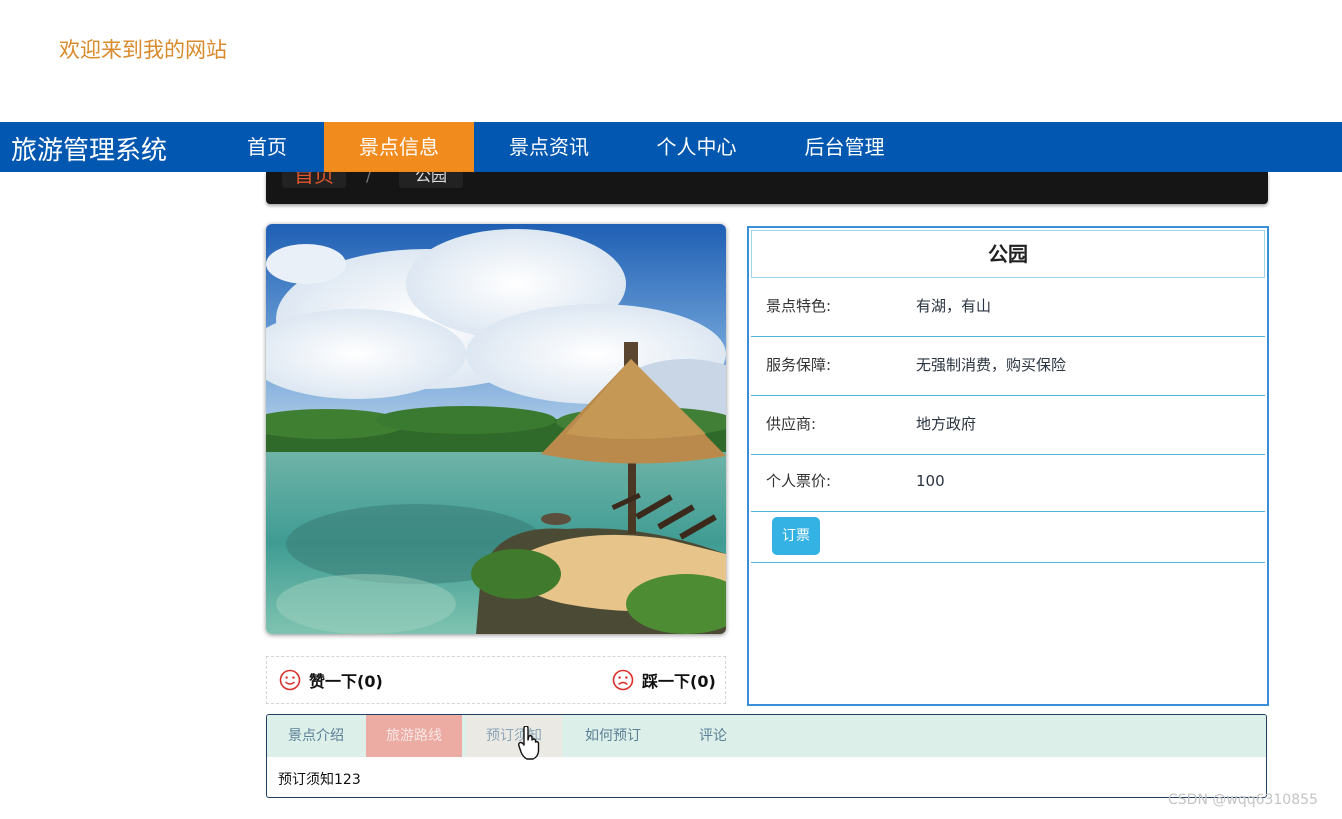 This screenshot has height=819, width=1342. What do you see at coordinates (290, 680) in the screenshot?
I see `smile-icon` at bounding box center [290, 680].